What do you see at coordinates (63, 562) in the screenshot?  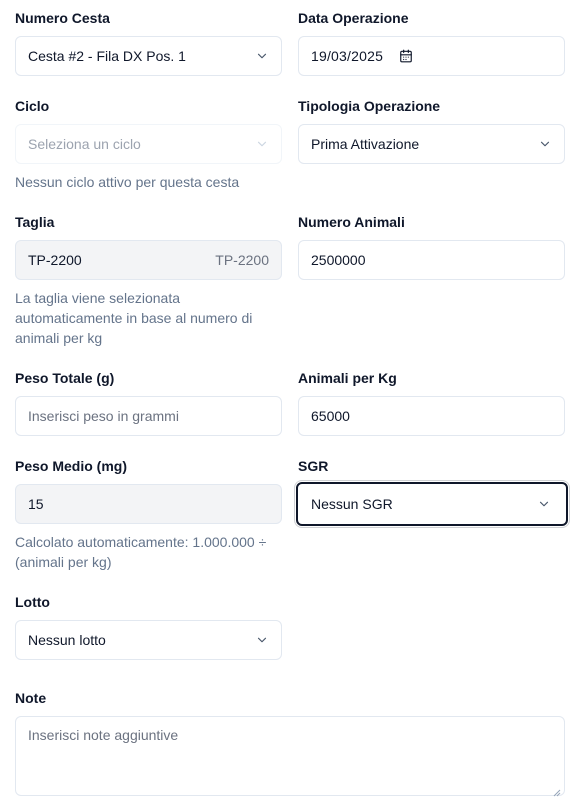 I see `peso-medio-help-line: (animali per kg)` at bounding box center [63, 562].